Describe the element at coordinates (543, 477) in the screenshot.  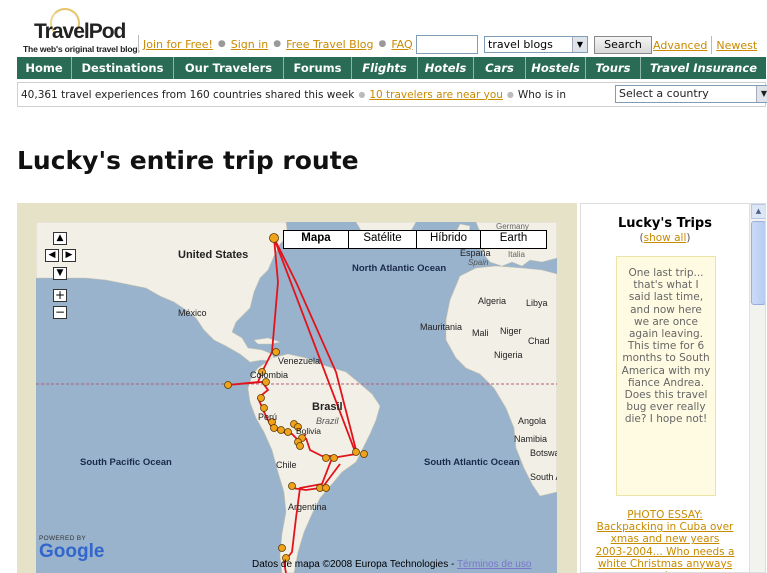
I see `map-label-south-africa: South Africa` at that location.